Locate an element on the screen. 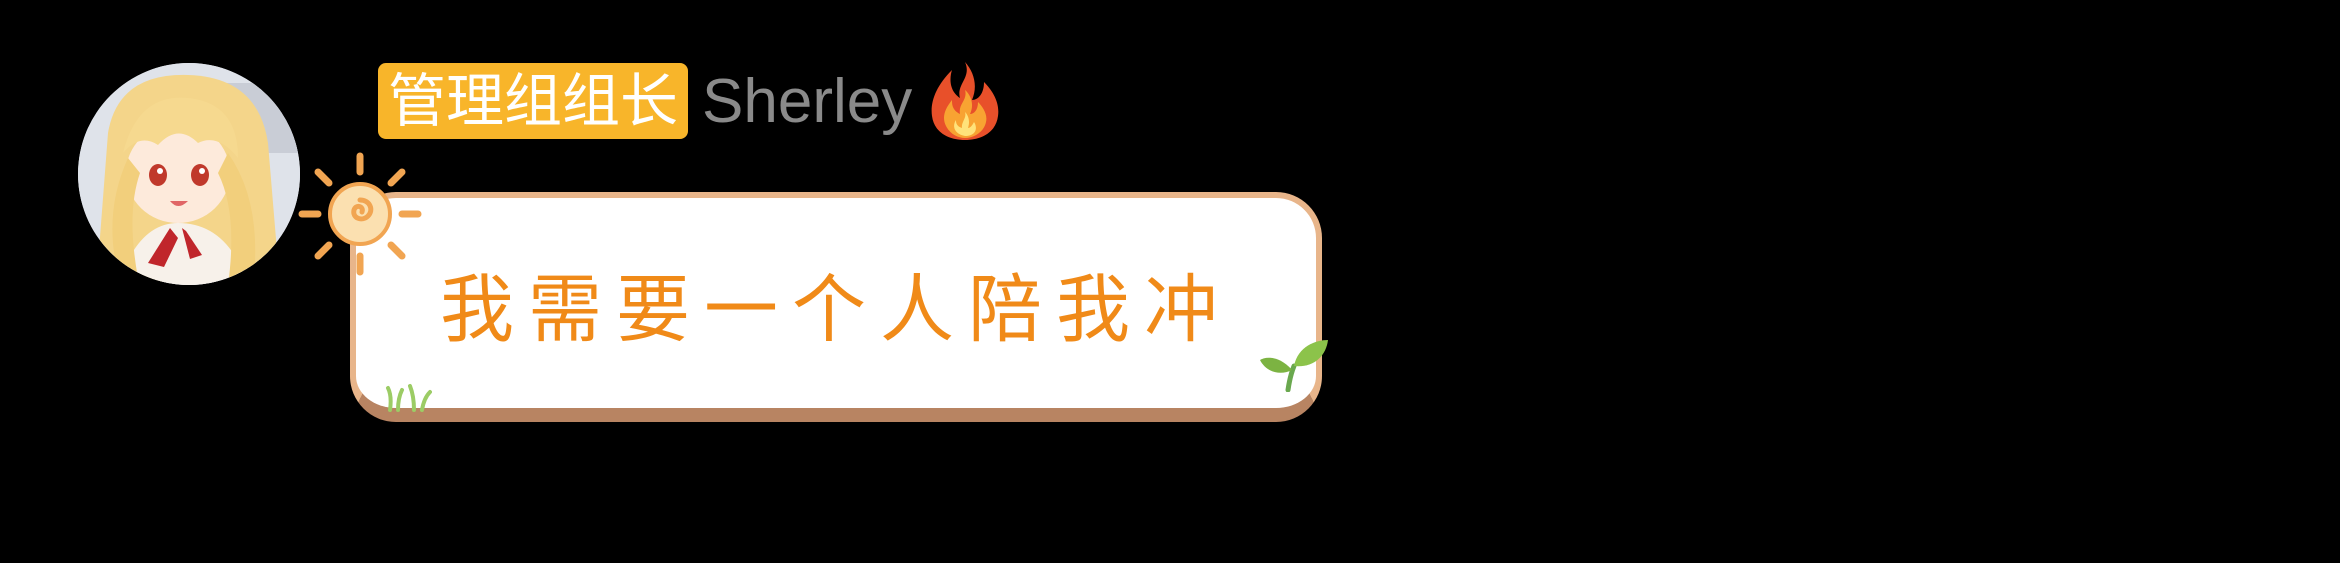 The height and width of the screenshot is (563, 2340). fire-icon is located at coordinates (965, 101).